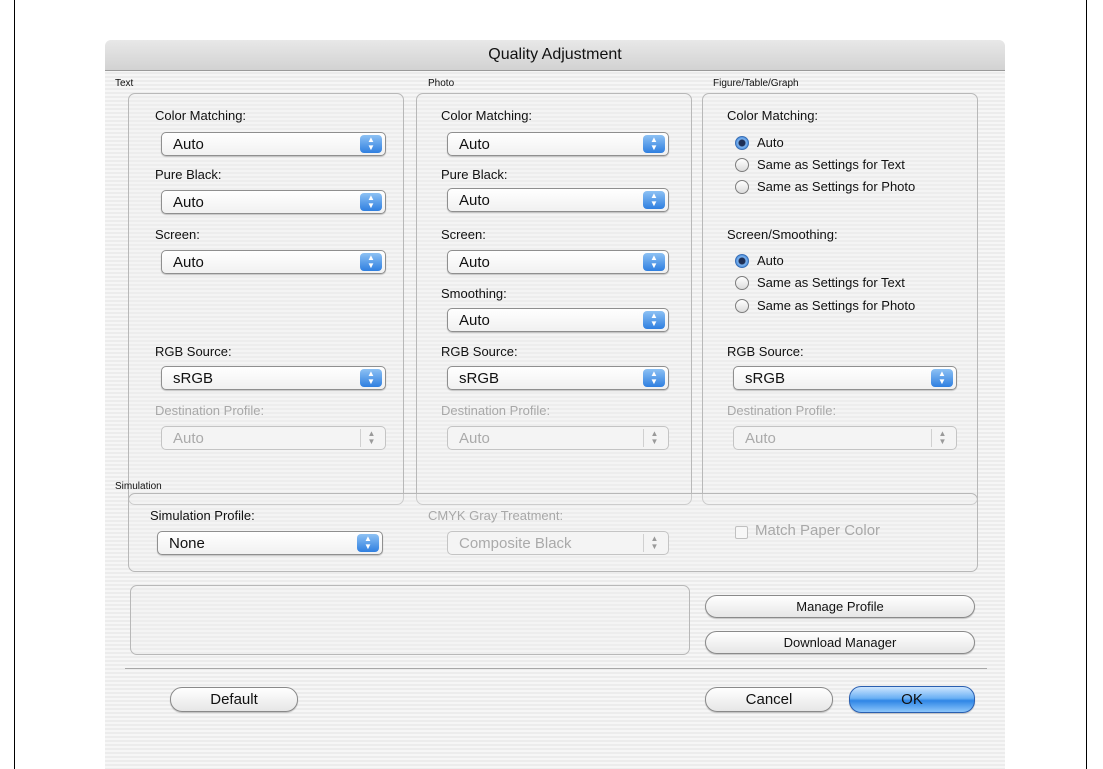 This screenshot has width=1103, height=769. What do you see at coordinates (773, 115) in the screenshot?
I see `figure-color-matching-label: Color Matching:` at bounding box center [773, 115].